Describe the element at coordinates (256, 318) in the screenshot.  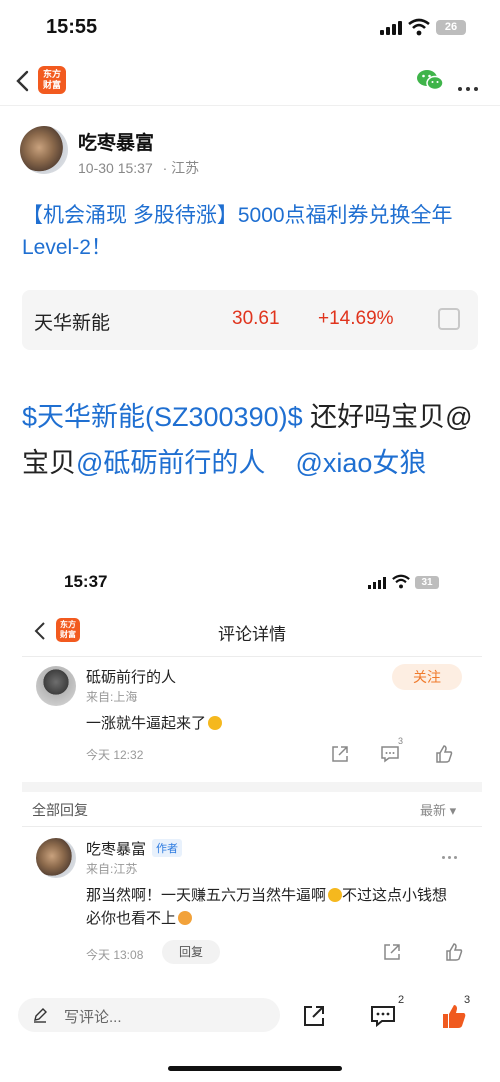
I see `stock-price: 30.61` at that location.